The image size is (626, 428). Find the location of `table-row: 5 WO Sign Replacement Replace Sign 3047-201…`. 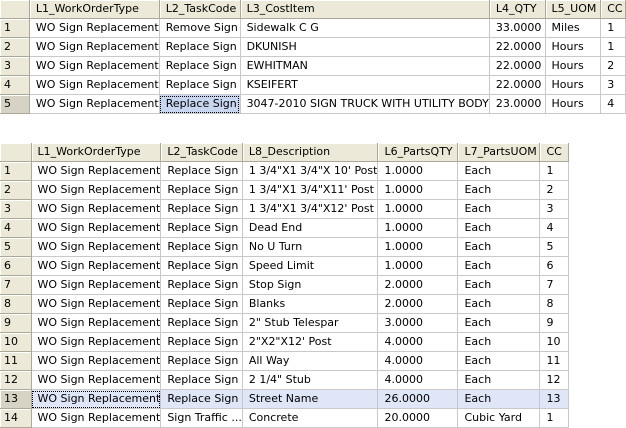

table-row: 5 WO Sign Replacement Replace Sign 3047-201… is located at coordinates (313, 104).